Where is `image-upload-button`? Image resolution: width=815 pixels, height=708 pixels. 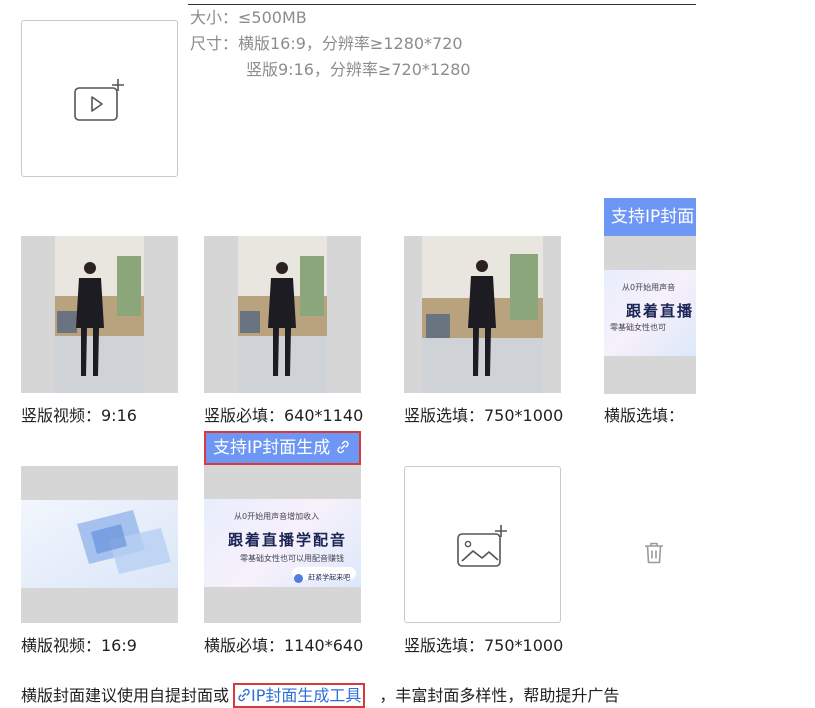 image-upload-button is located at coordinates (482, 544).